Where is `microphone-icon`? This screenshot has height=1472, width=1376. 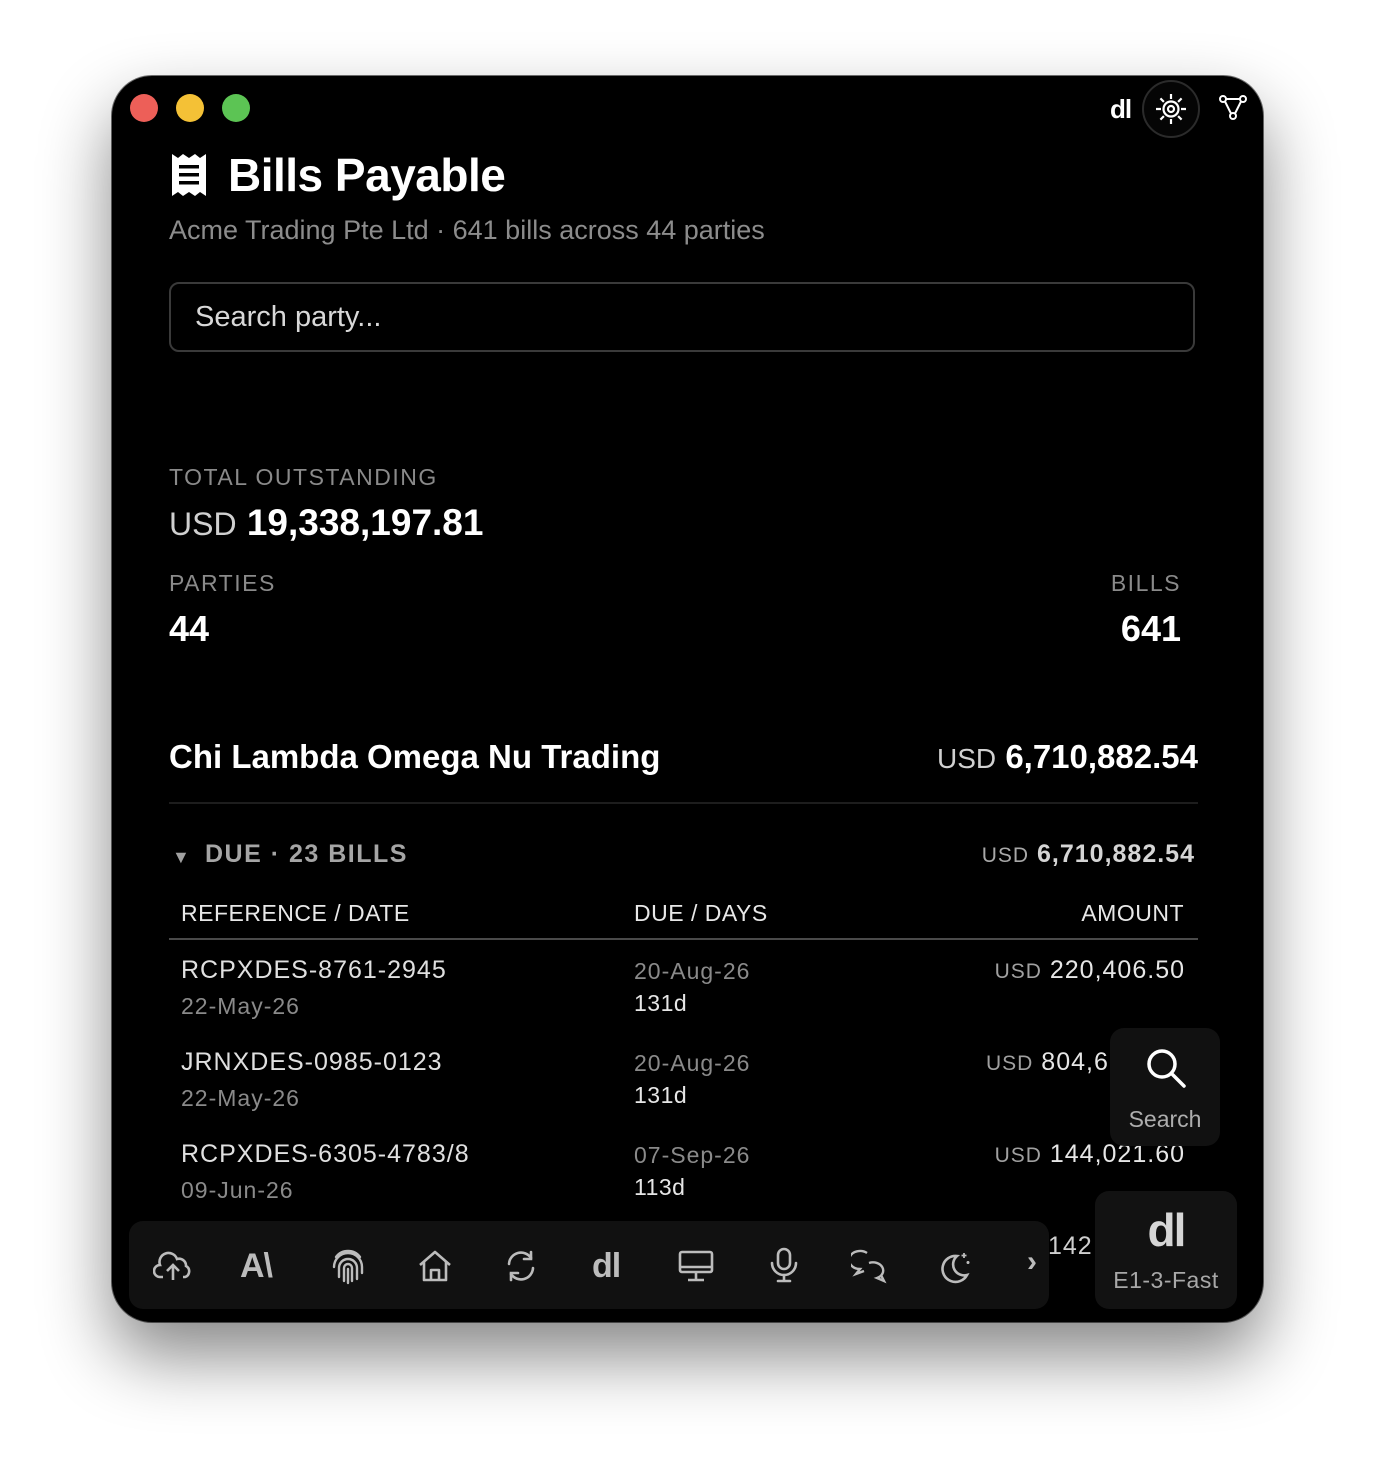
microphone-icon is located at coordinates (784, 1265).